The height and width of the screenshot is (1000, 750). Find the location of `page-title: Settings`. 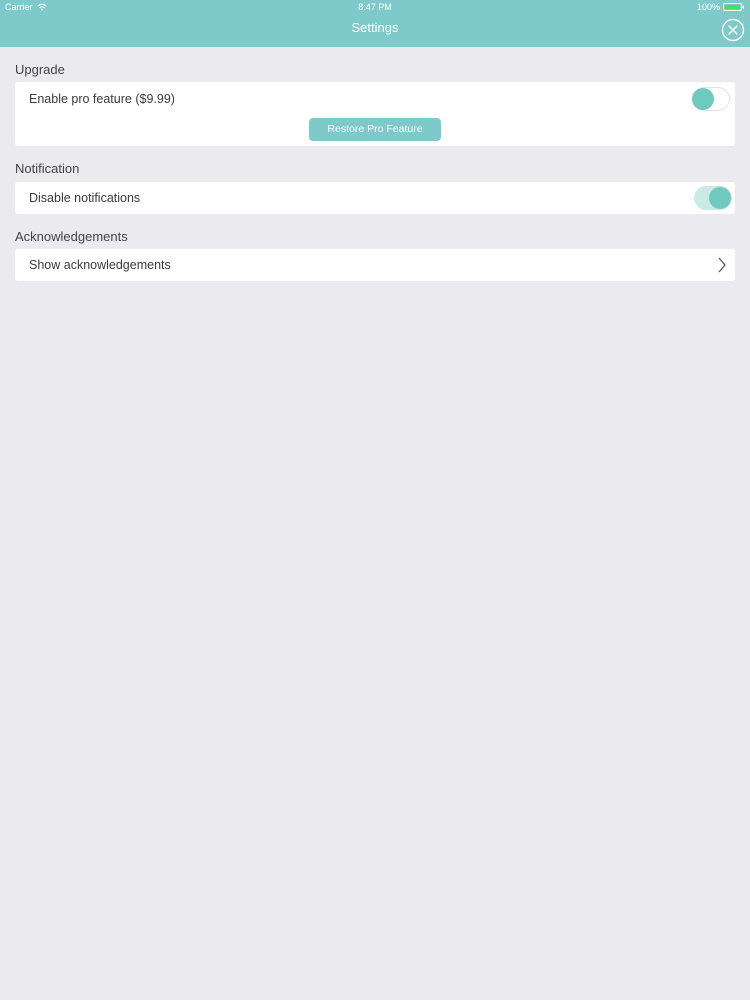

page-title: Settings is located at coordinates (375, 27).